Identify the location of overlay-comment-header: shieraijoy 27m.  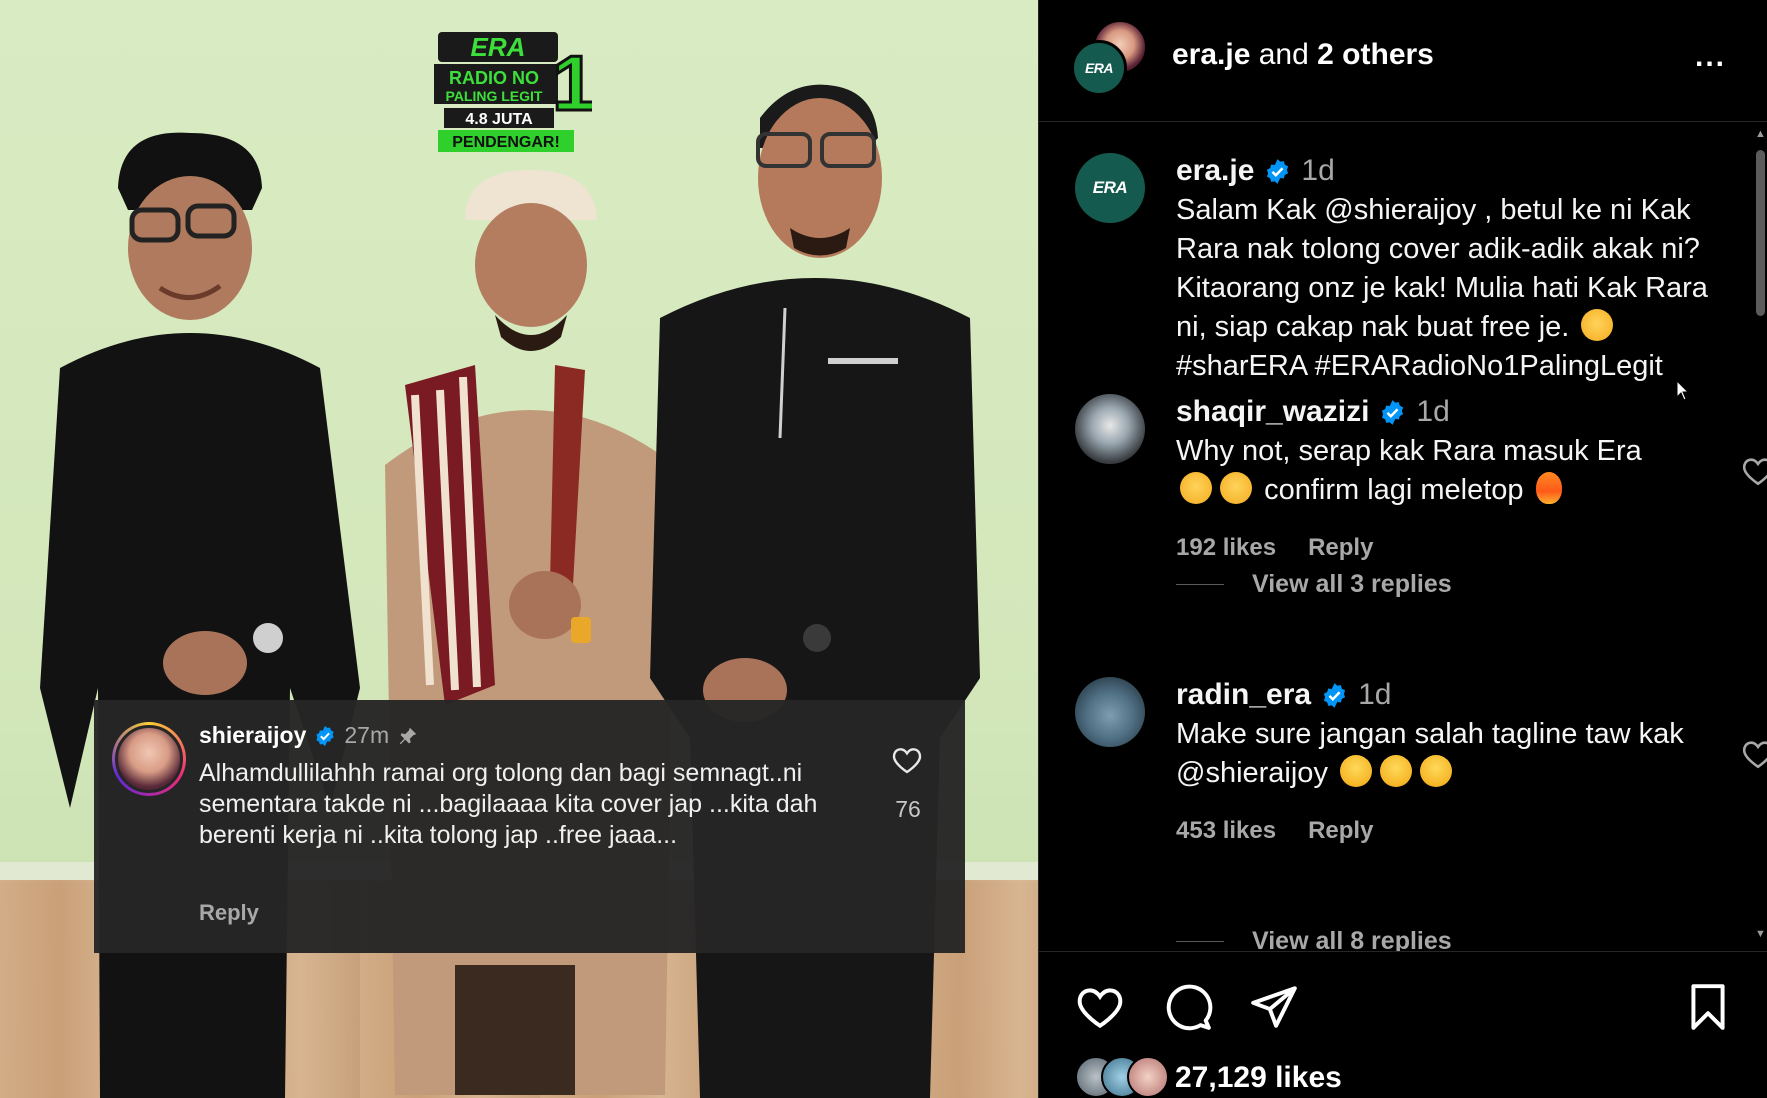
(309, 735).